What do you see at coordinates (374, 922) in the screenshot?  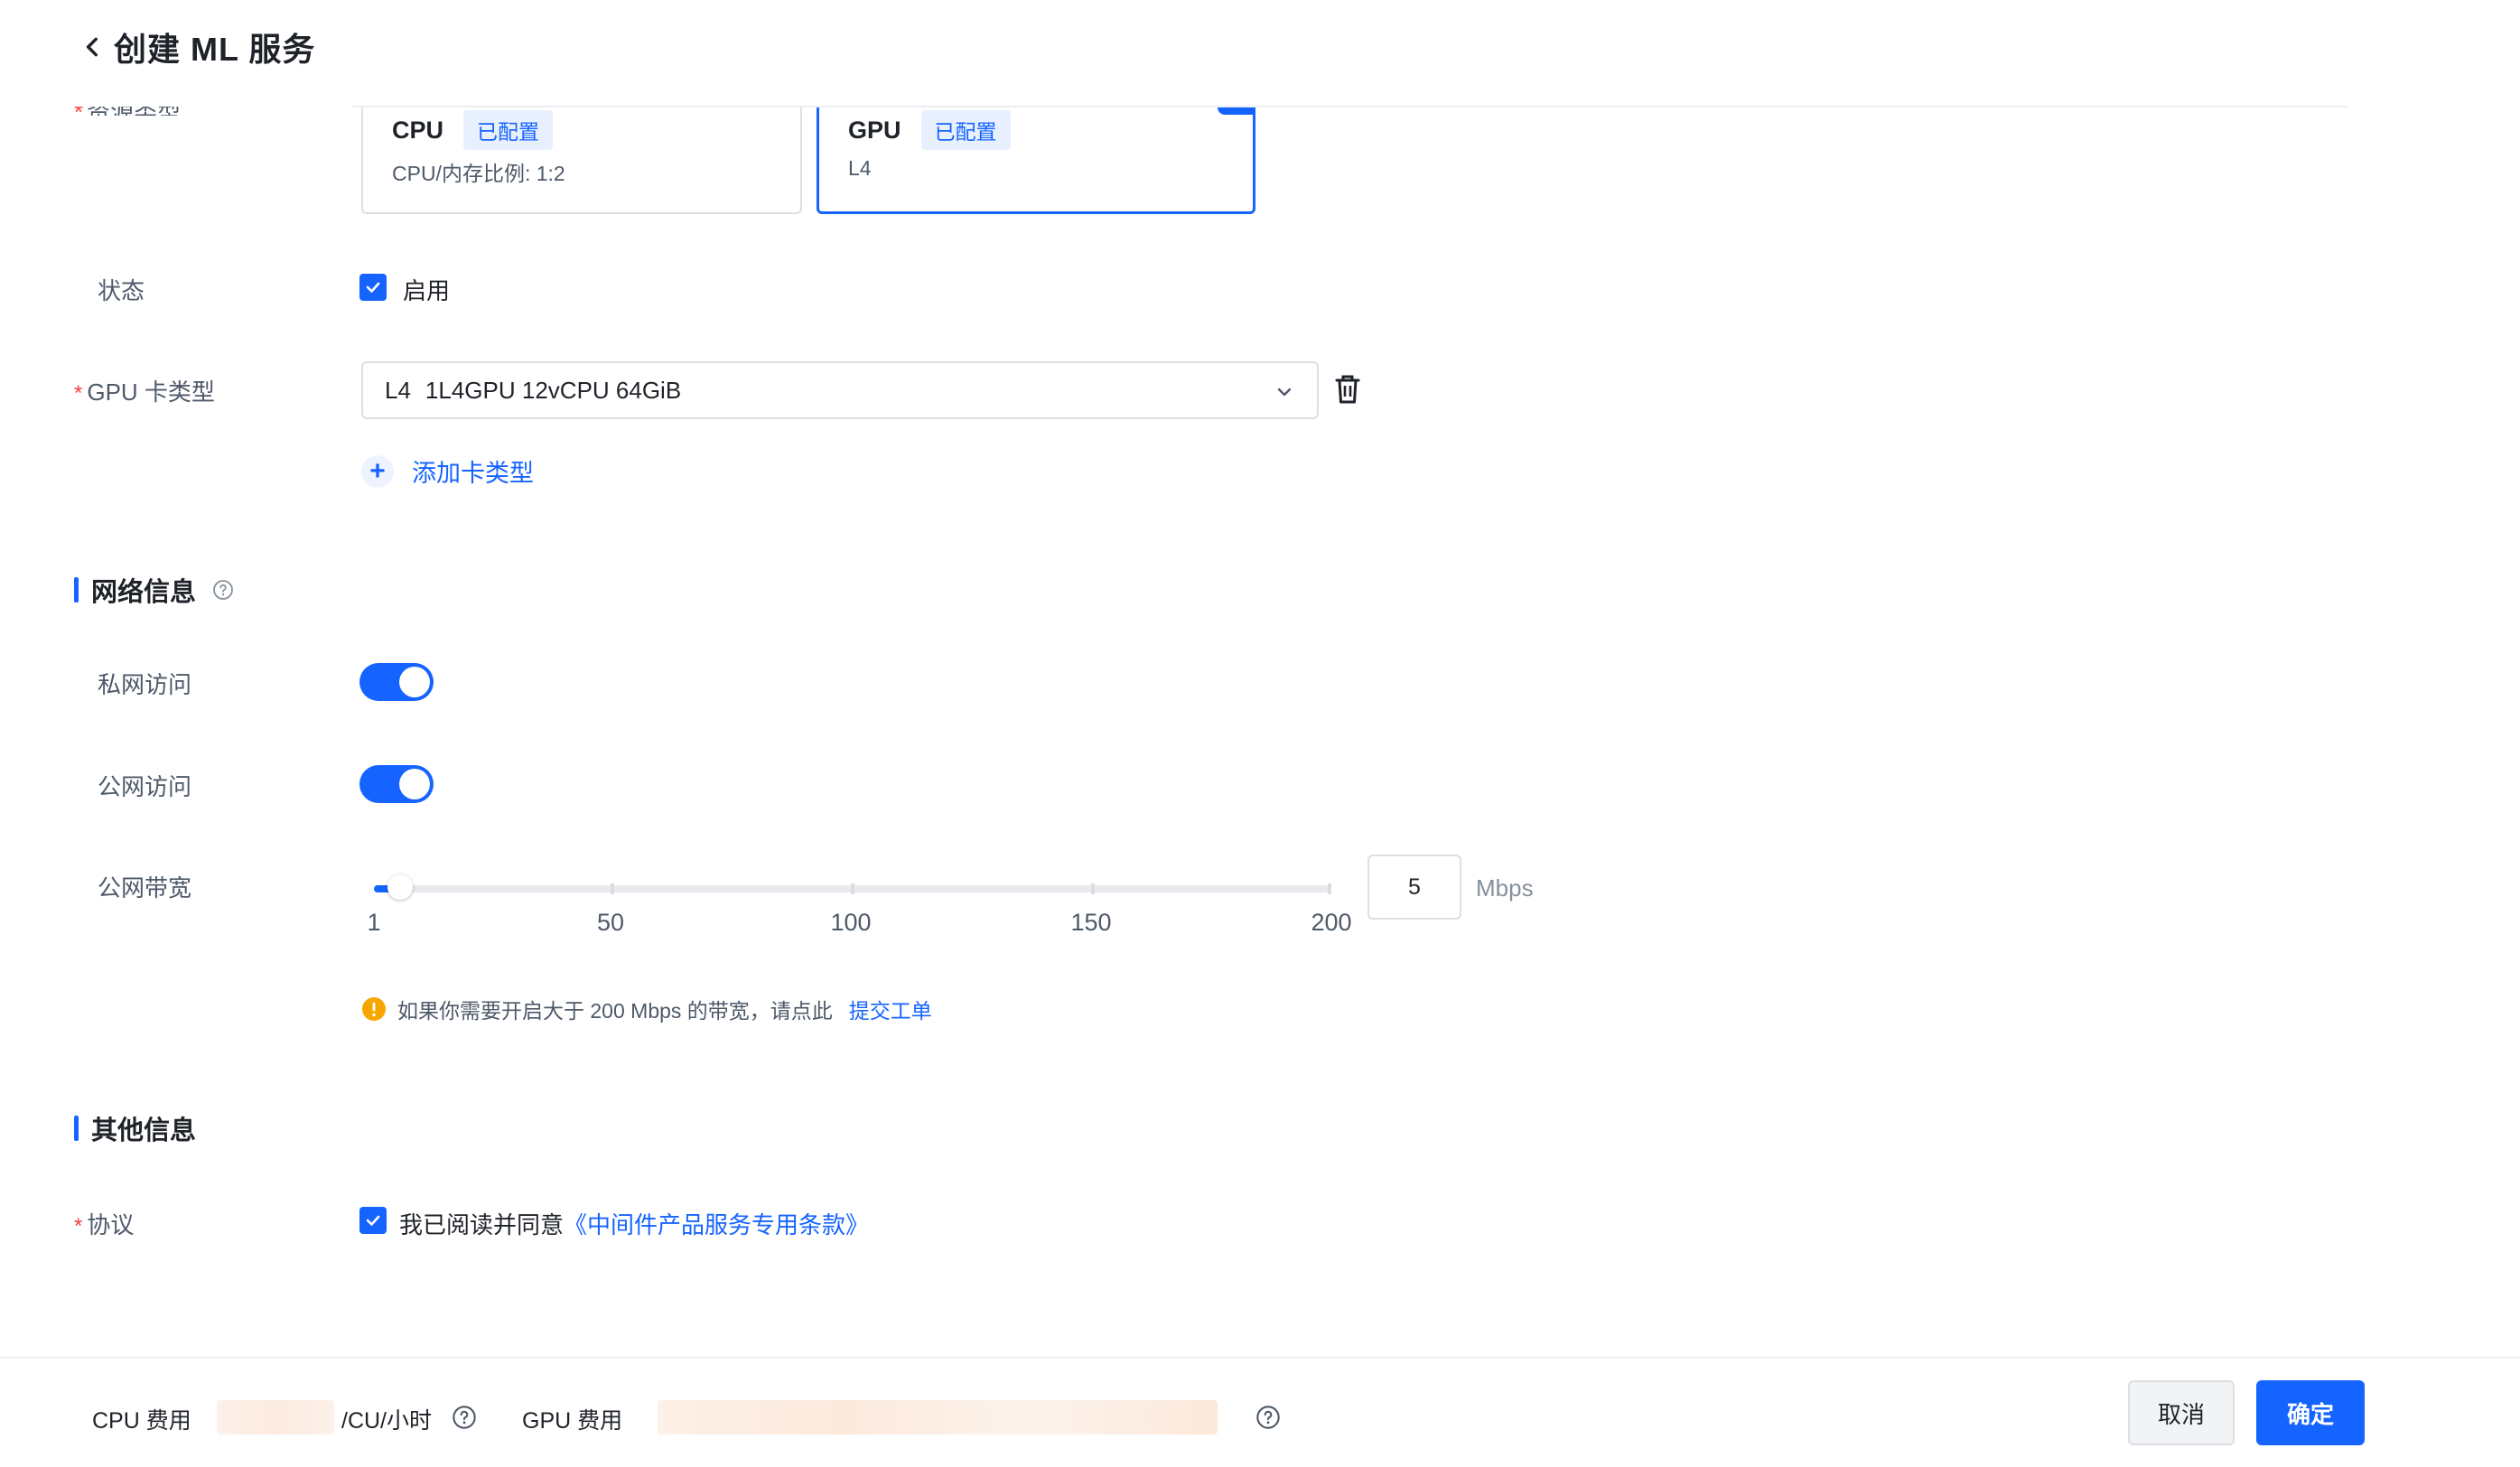 I see `slider-tick-label: 1` at bounding box center [374, 922].